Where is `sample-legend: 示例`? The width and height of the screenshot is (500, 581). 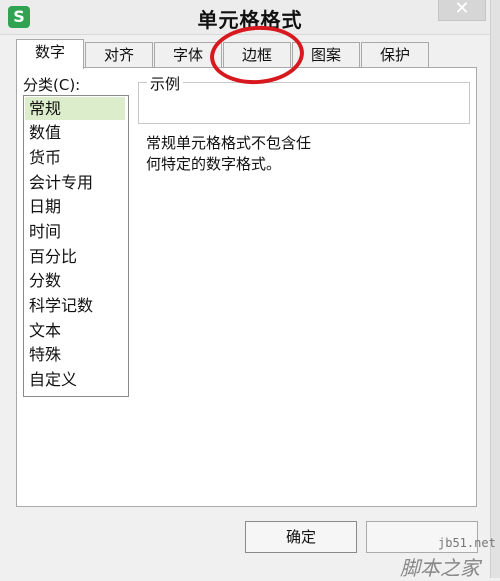 sample-legend: 示例 is located at coordinates (165, 83).